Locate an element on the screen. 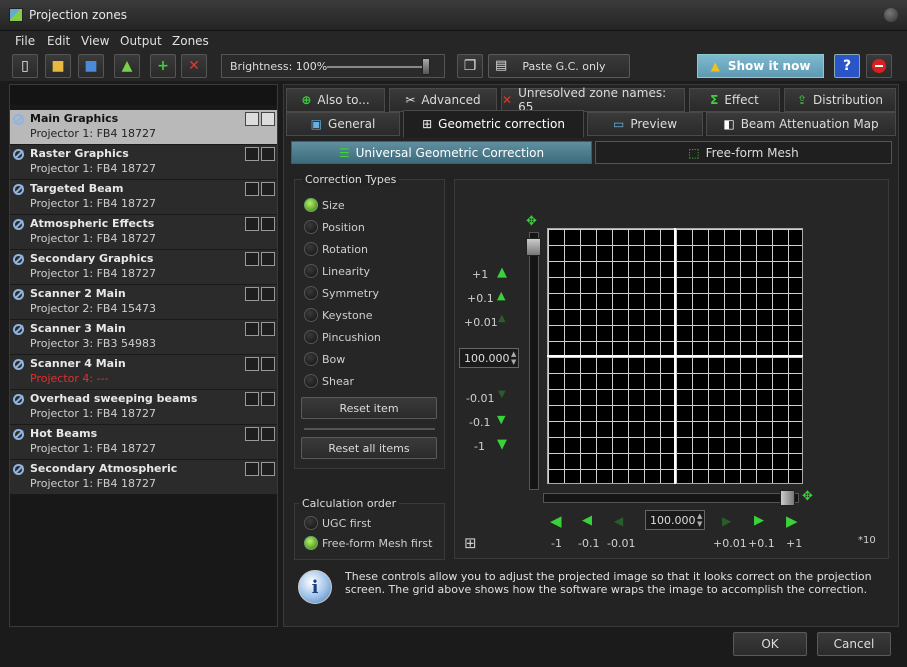 This screenshot has width=907, height=667. zone-row: Secondary Graphics Projector 1: FB4 18727 is located at coordinates (143, 267).